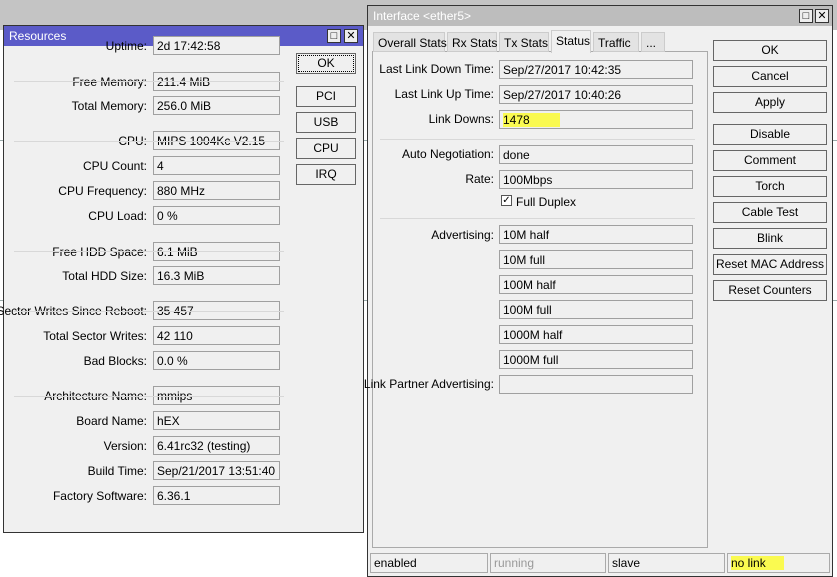 This screenshot has width=837, height=577. Describe the element at coordinates (770, 238) in the screenshot. I see `button-blink: Blink` at that location.